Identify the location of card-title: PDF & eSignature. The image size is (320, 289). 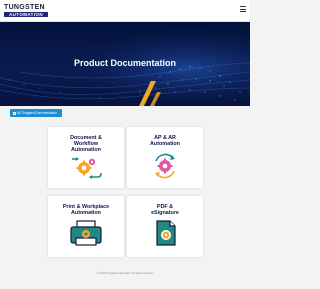
(165, 210).